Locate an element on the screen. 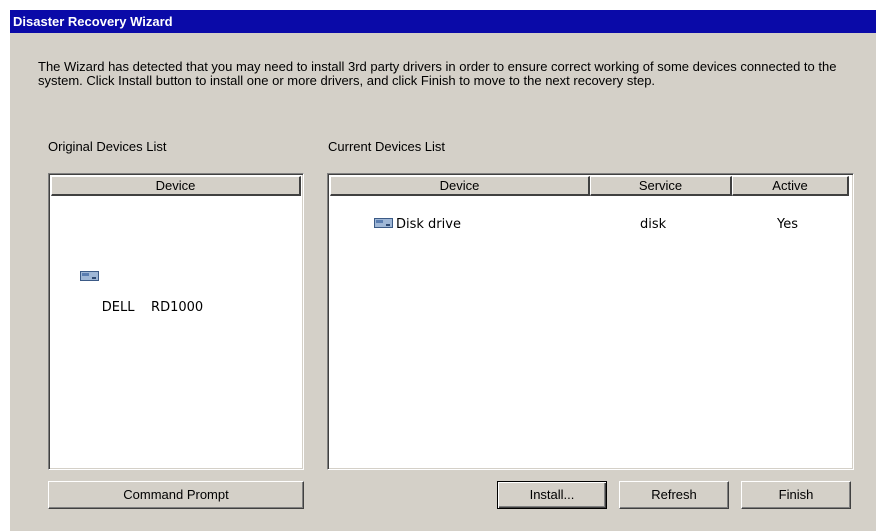 The image size is (876, 531). current-column-active: Active is located at coordinates (790, 186).